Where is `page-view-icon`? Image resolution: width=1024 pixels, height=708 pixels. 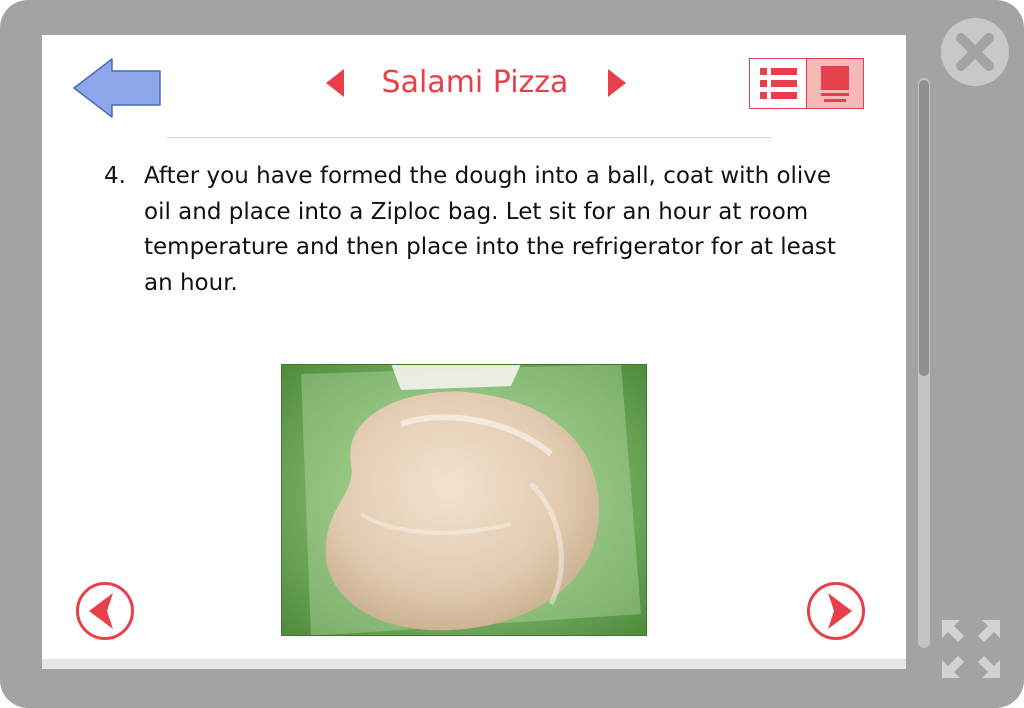 page-view-icon is located at coordinates (835, 83).